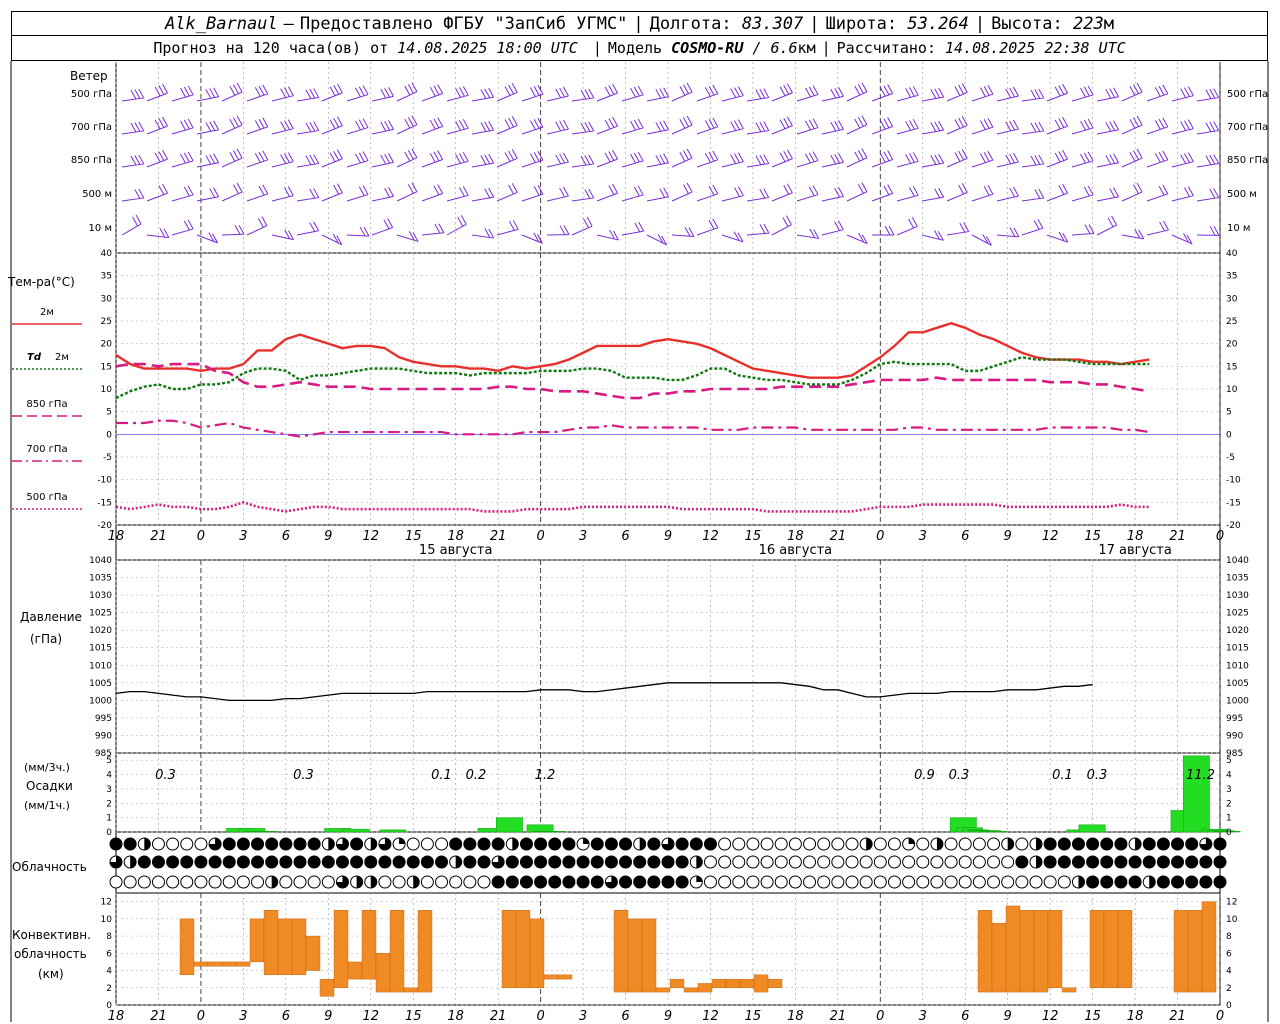  Describe the element at coordinates (476, 775) in the screenshot. I see `precip-total-label: 0.2` at that location.